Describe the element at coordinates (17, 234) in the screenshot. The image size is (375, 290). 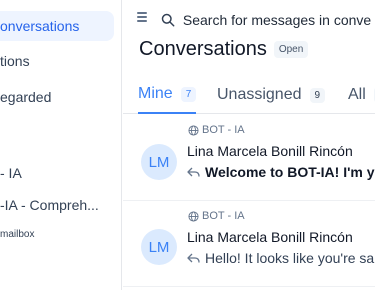
I see `sidebar-footer-label: mailbox` at that location.